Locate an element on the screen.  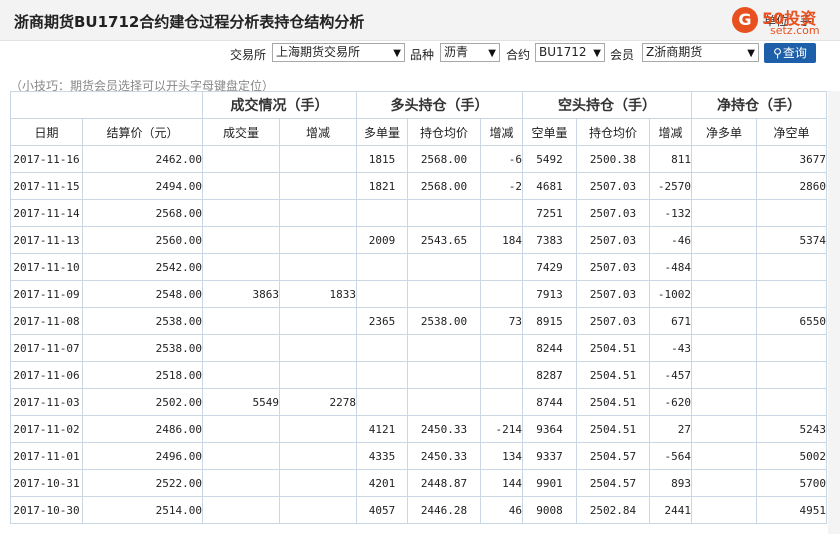
col-long-qty-cell: 4057 is located at coordinates (382, 510).